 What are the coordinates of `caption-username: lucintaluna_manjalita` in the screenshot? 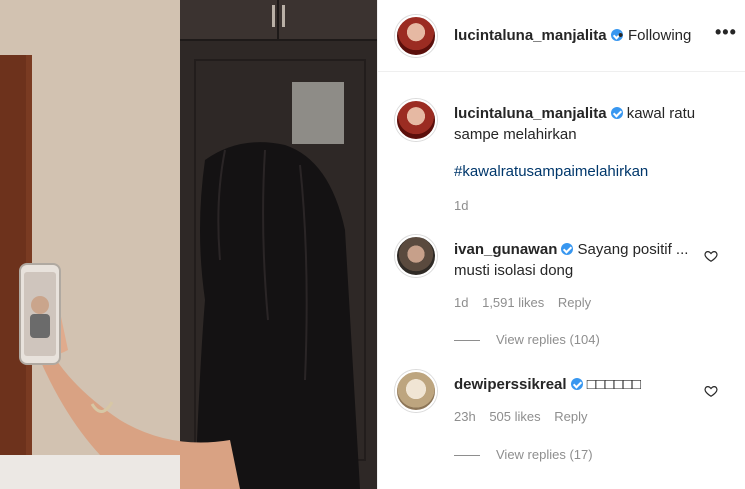 It's located at (530, 113).